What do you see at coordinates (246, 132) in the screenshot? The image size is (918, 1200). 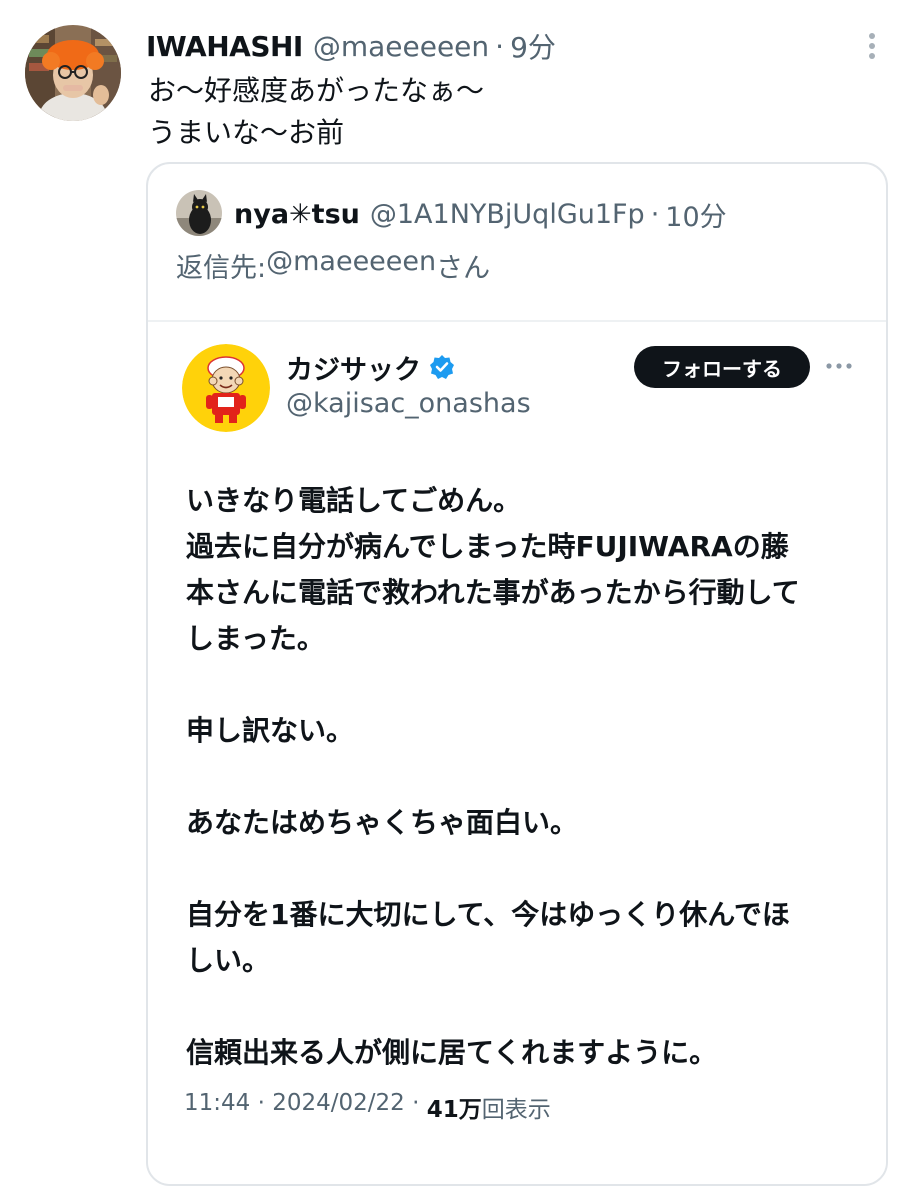 I see `outer-text-line: うまいな〜お前` at bounding box center [246, 132].